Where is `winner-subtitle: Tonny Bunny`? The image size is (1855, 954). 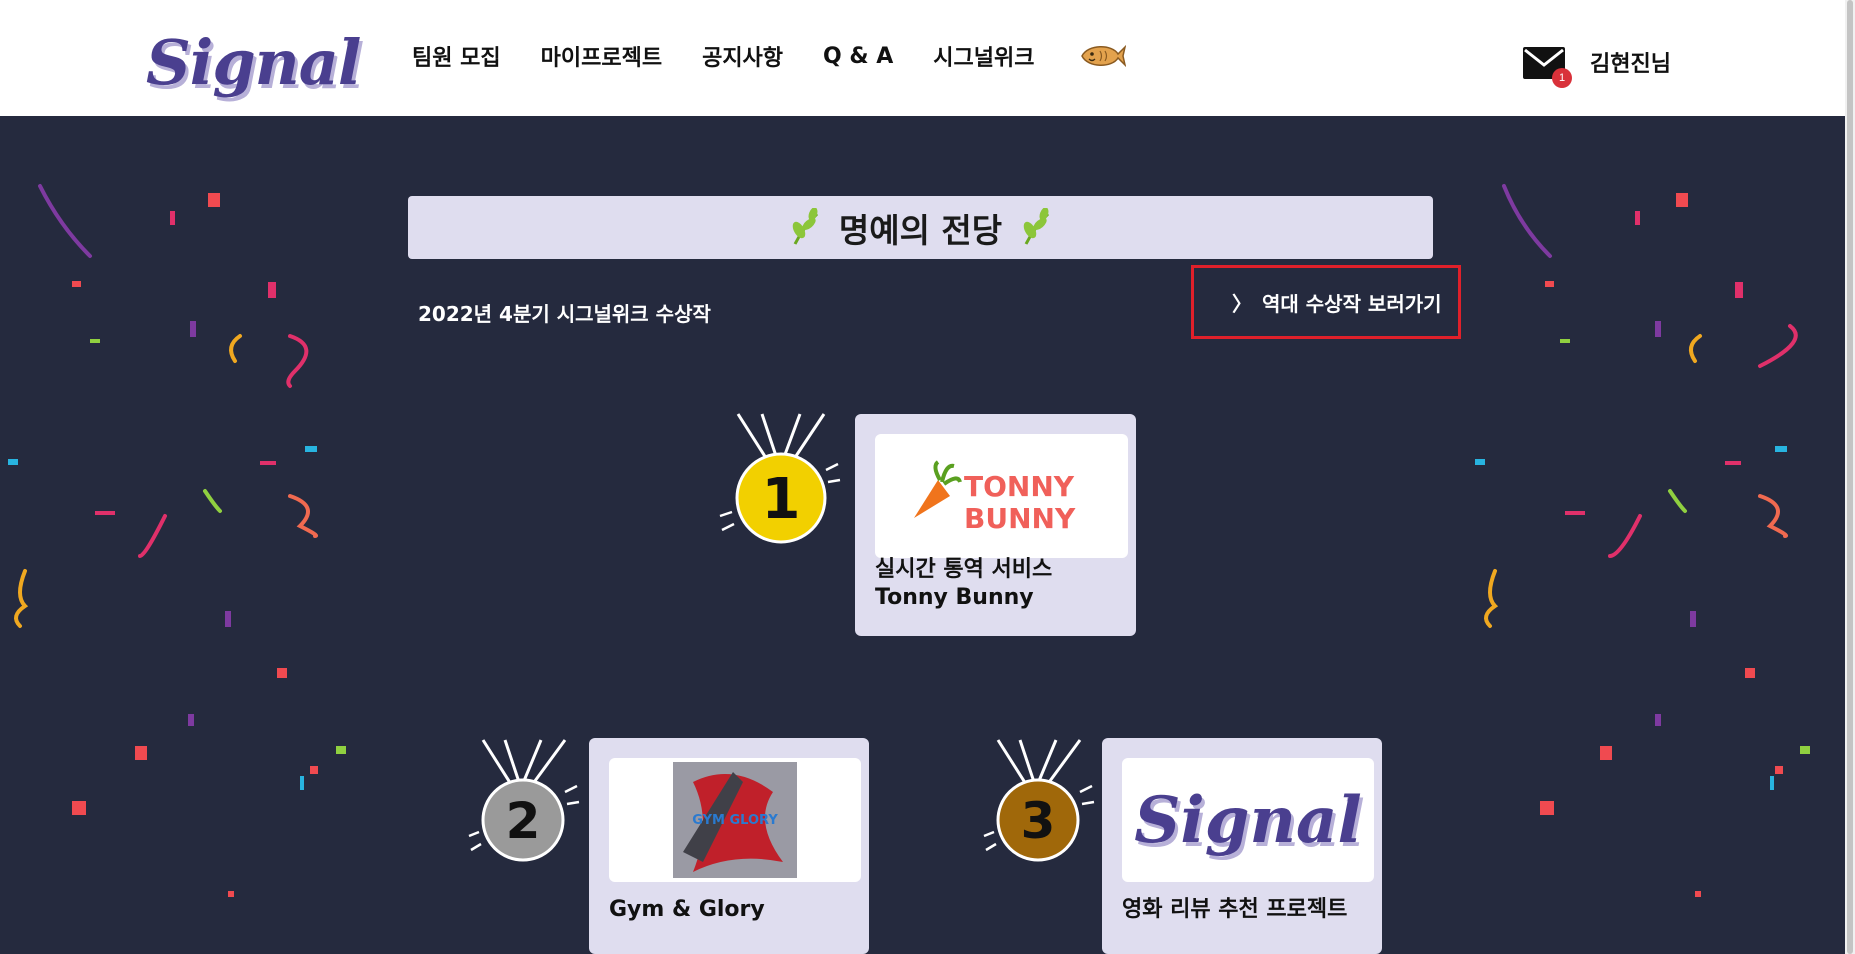 winner-subtitle: Tonny Bunny is located at coordinates (954, 597).